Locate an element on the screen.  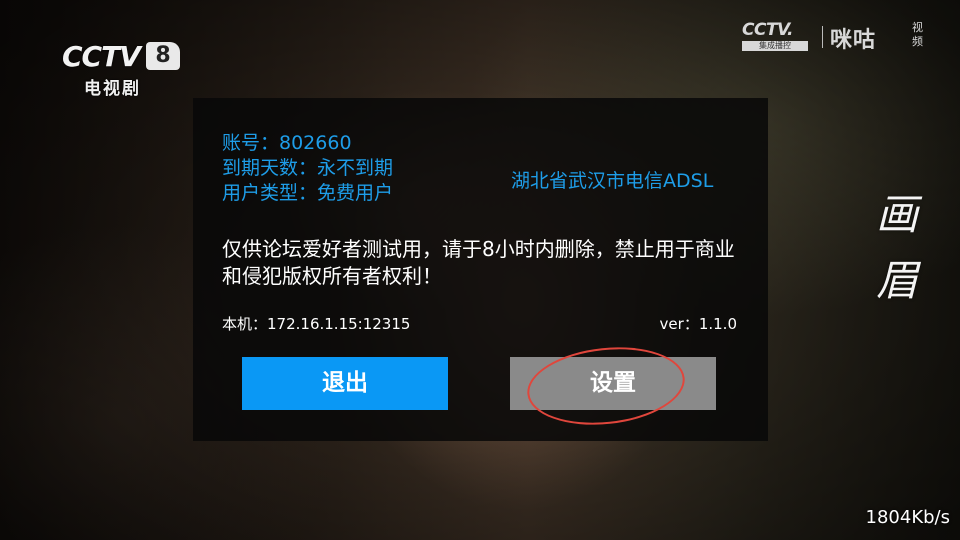
partner-logo: CCTV. 集成播控 咪咕 视频 is located at coordinates (840, 37).